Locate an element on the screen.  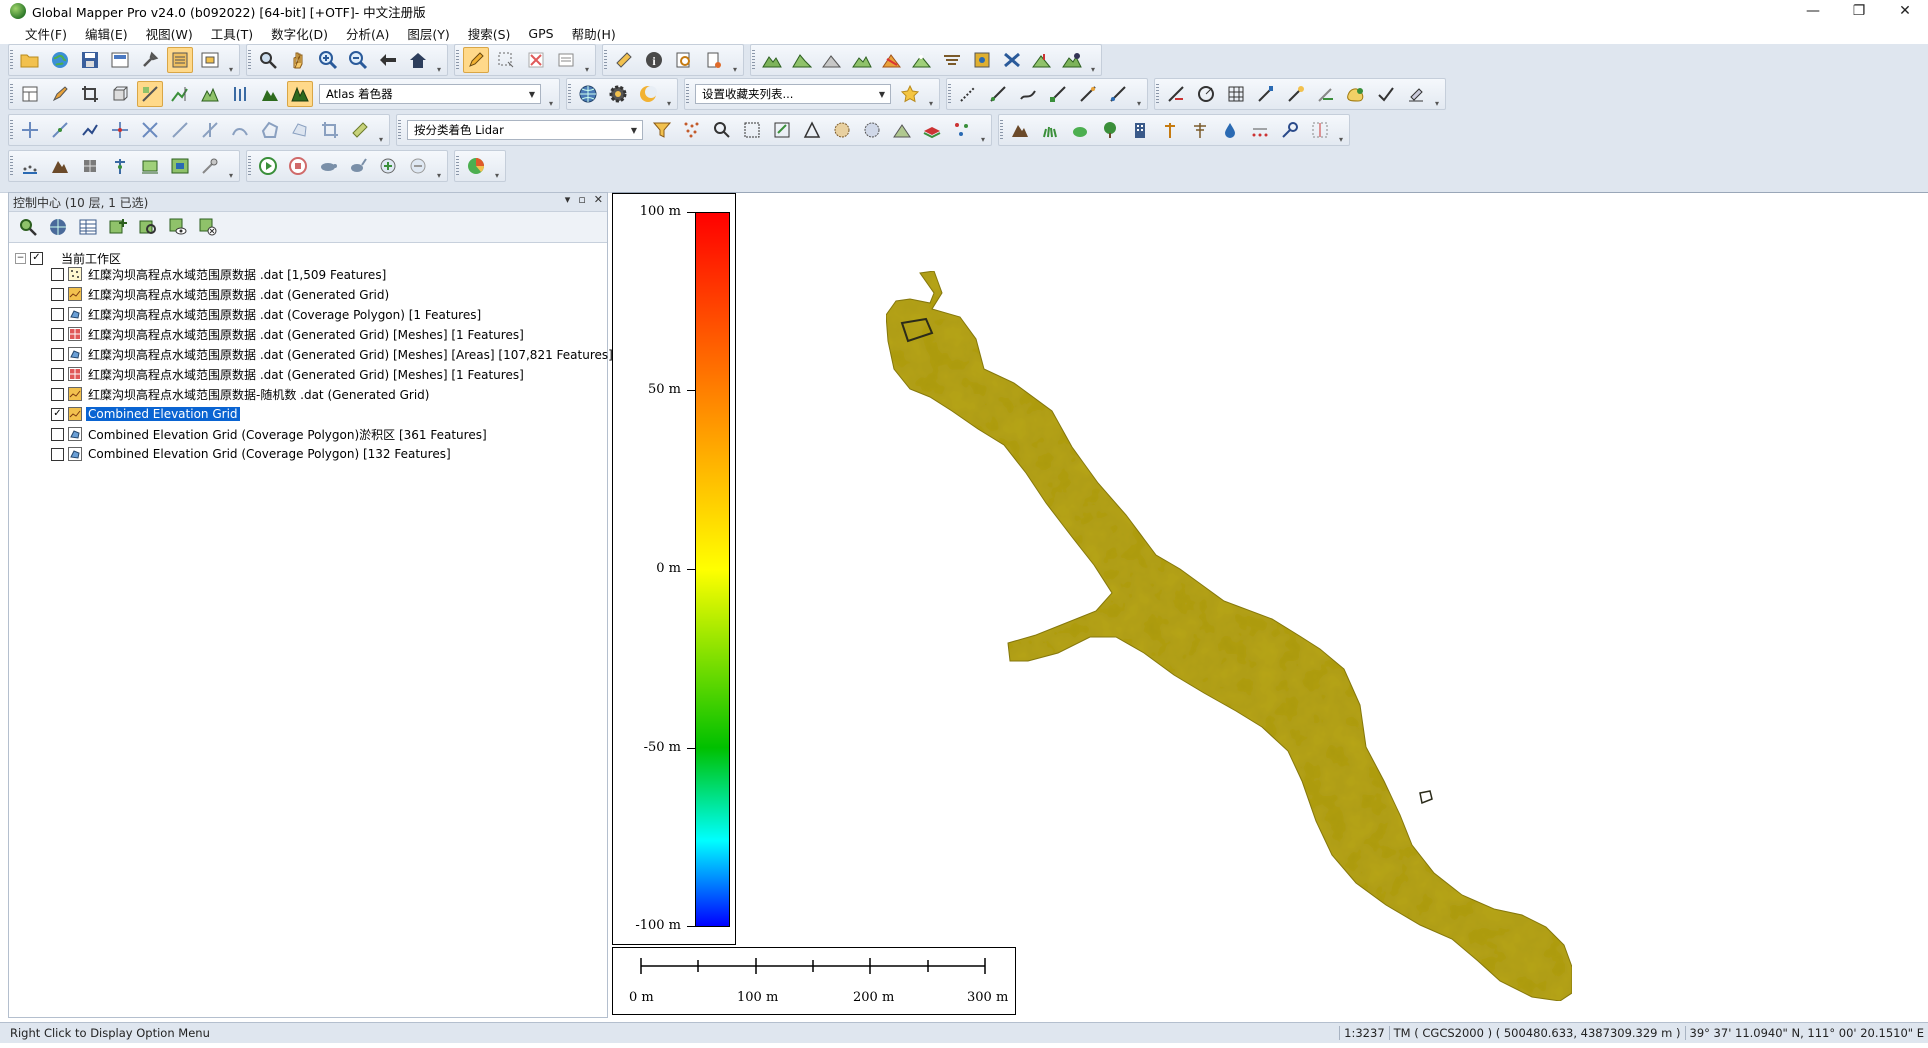
move-icon is located at coordinates (30, 130).